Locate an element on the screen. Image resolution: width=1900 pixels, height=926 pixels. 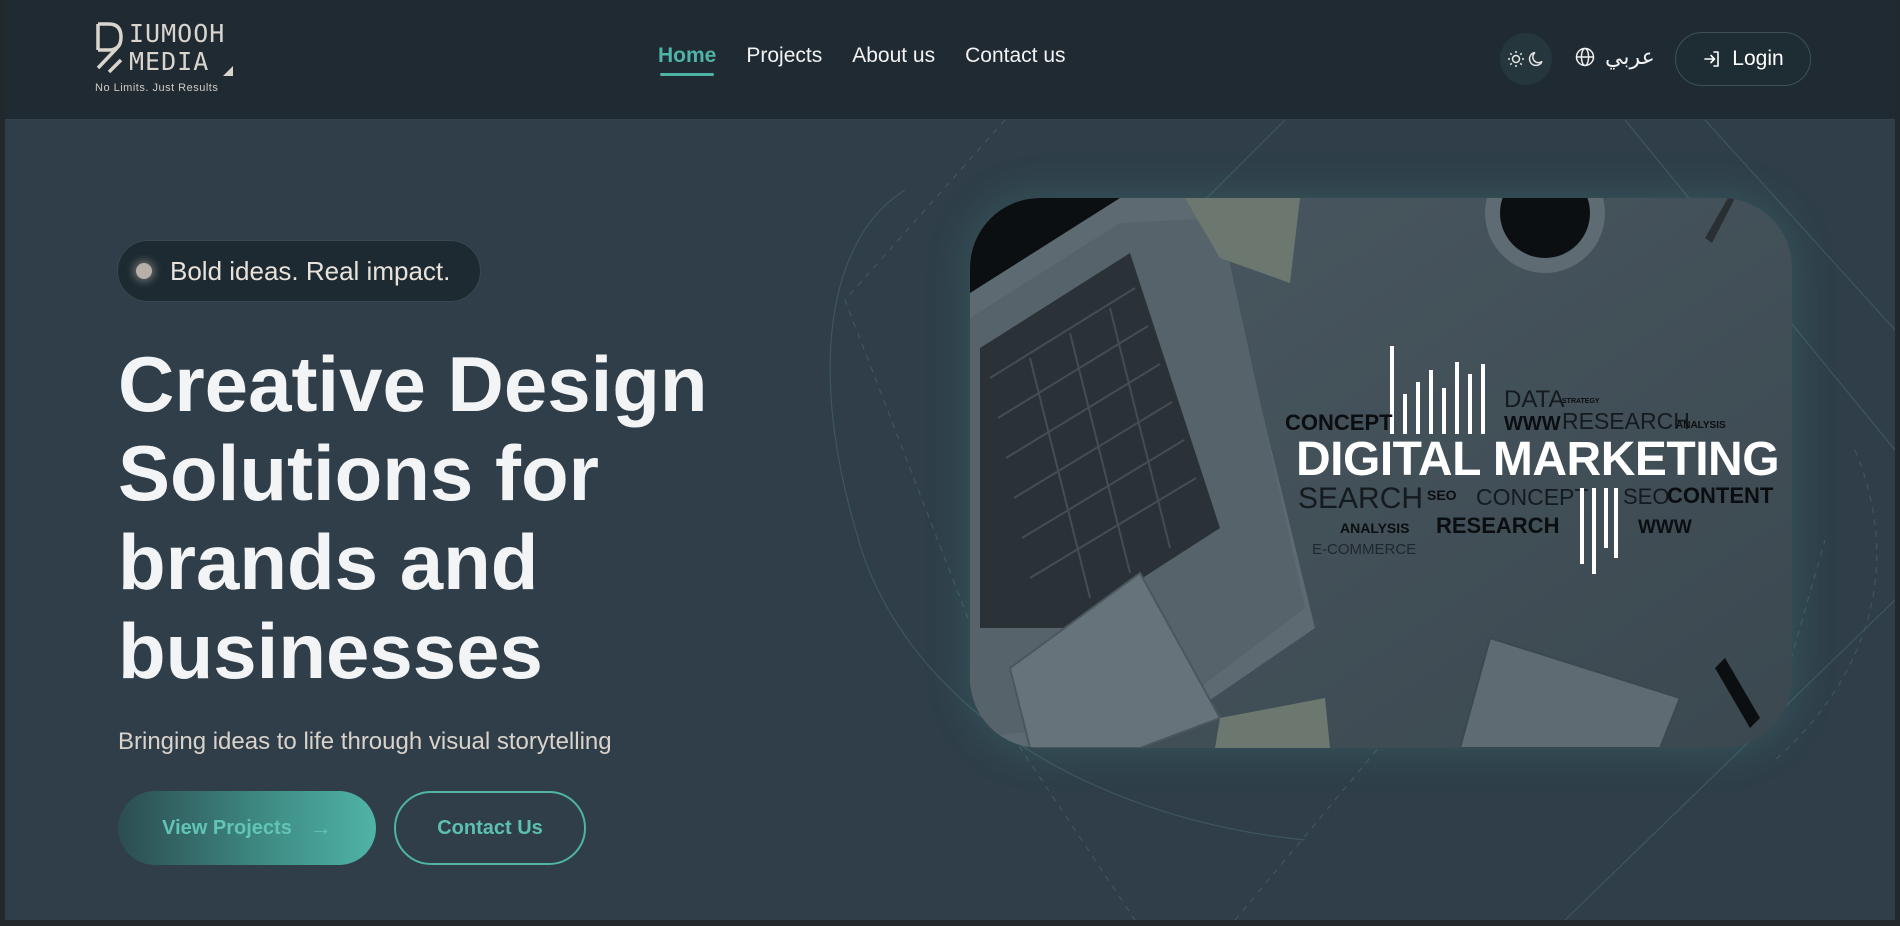
contact-us-label: Contact Us is located at coordinates (490, 827).